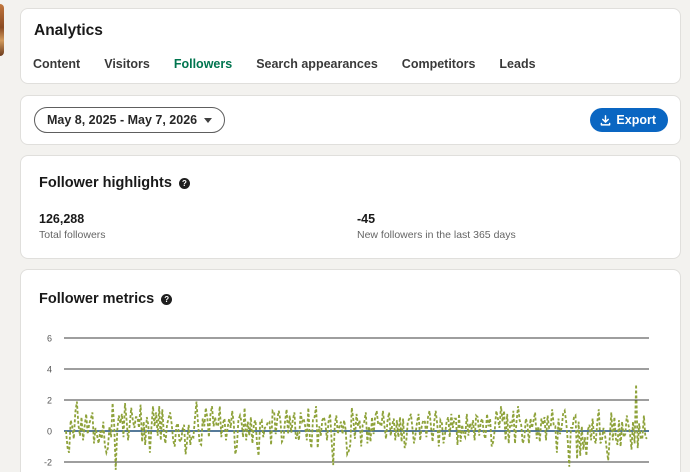 This screenshot has height=472, width=690. Describe the element at coordinates (49, 401) in the screenshot. I see `y-tick-label: 2` at that location.